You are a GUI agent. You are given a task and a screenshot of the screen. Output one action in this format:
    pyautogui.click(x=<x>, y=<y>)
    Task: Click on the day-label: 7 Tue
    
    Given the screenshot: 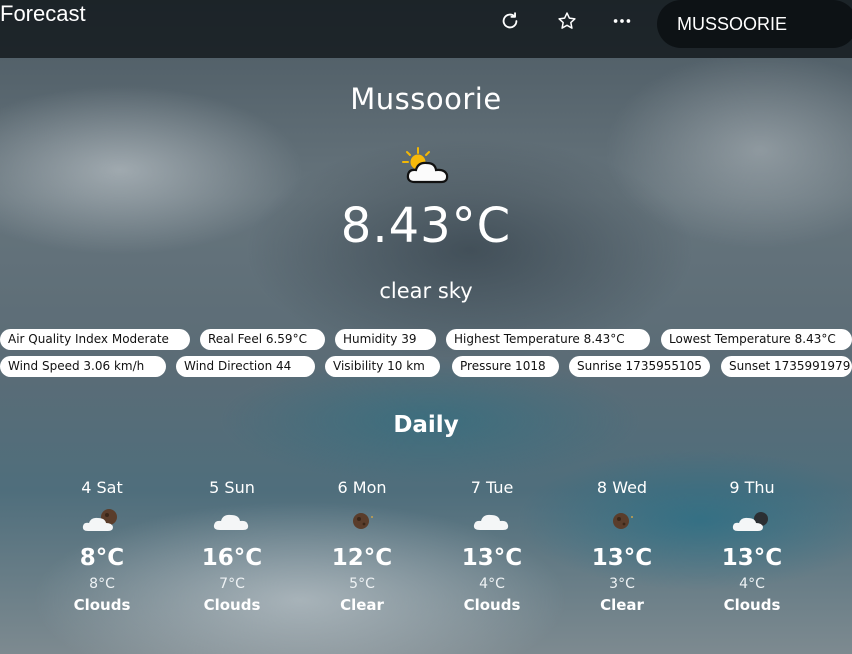 What is the action you would take?
    pyautogui.click(x=492, y=487)
    